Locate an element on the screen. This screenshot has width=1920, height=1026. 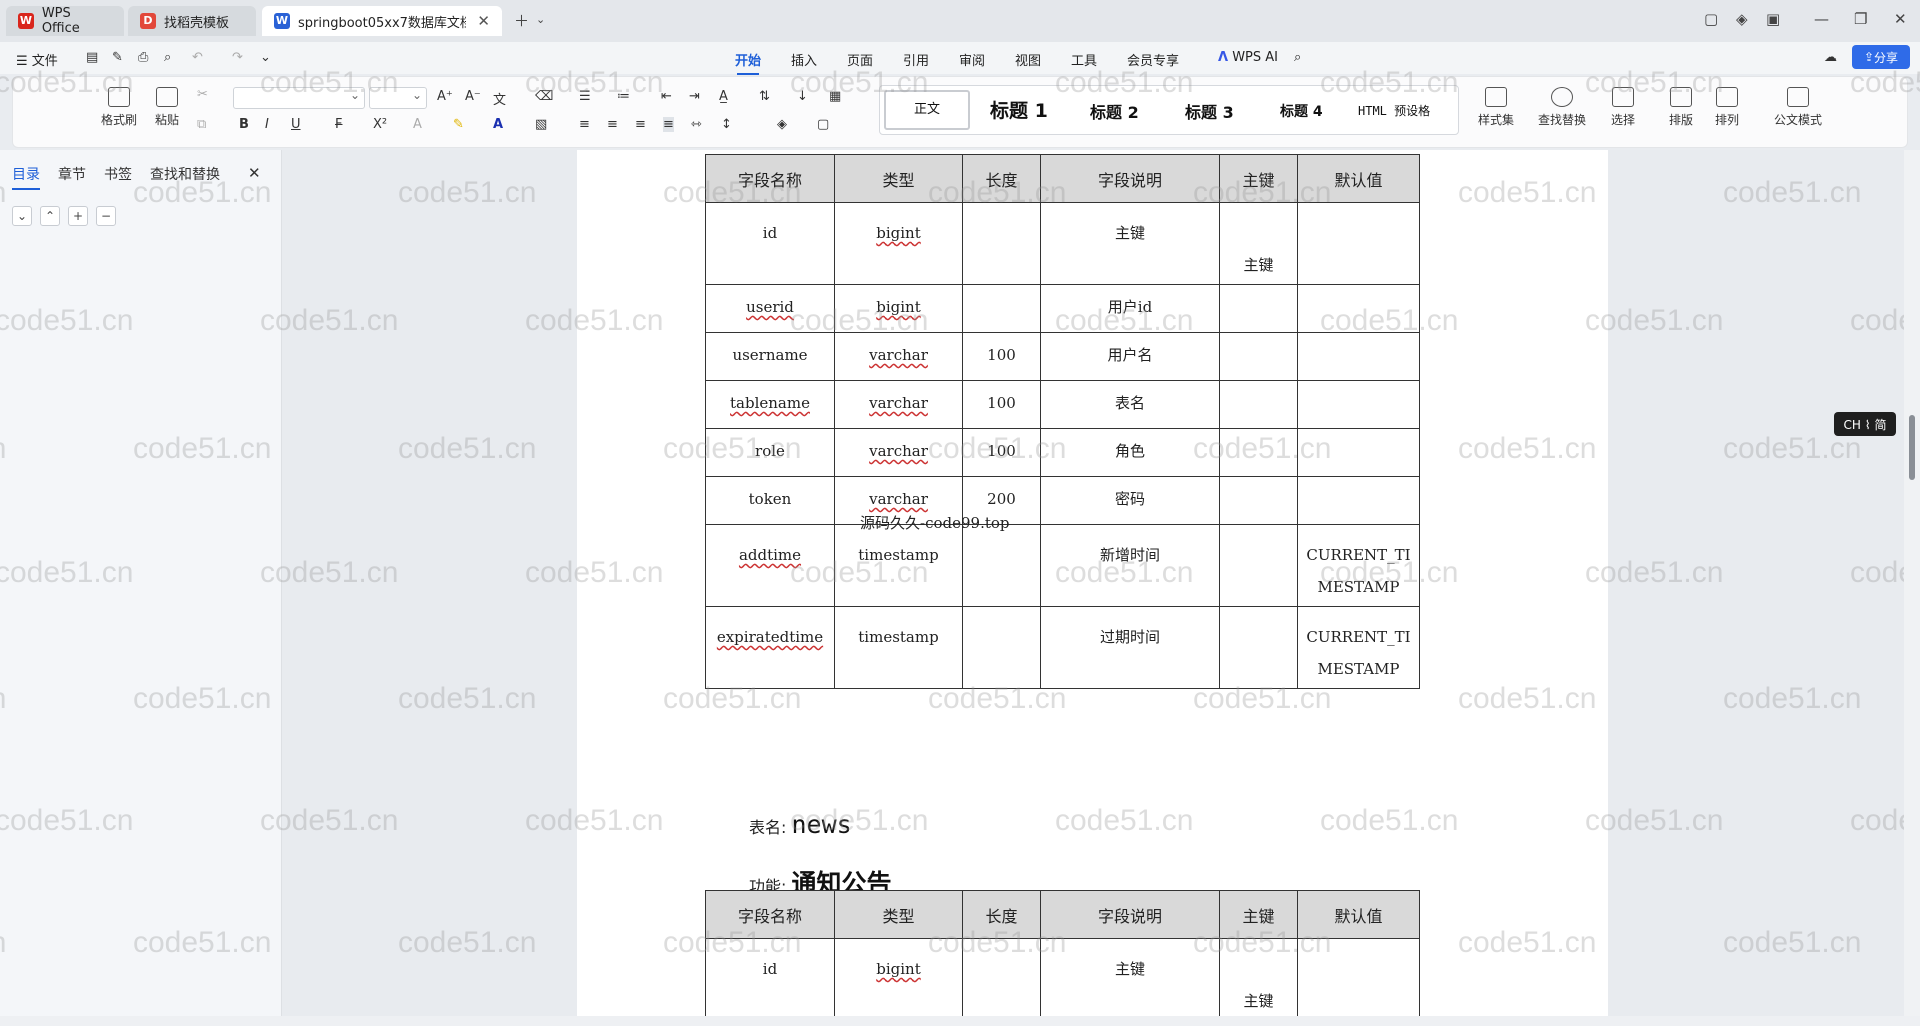
az-sort-icon: ↓ is located at coordinates (802, 96).